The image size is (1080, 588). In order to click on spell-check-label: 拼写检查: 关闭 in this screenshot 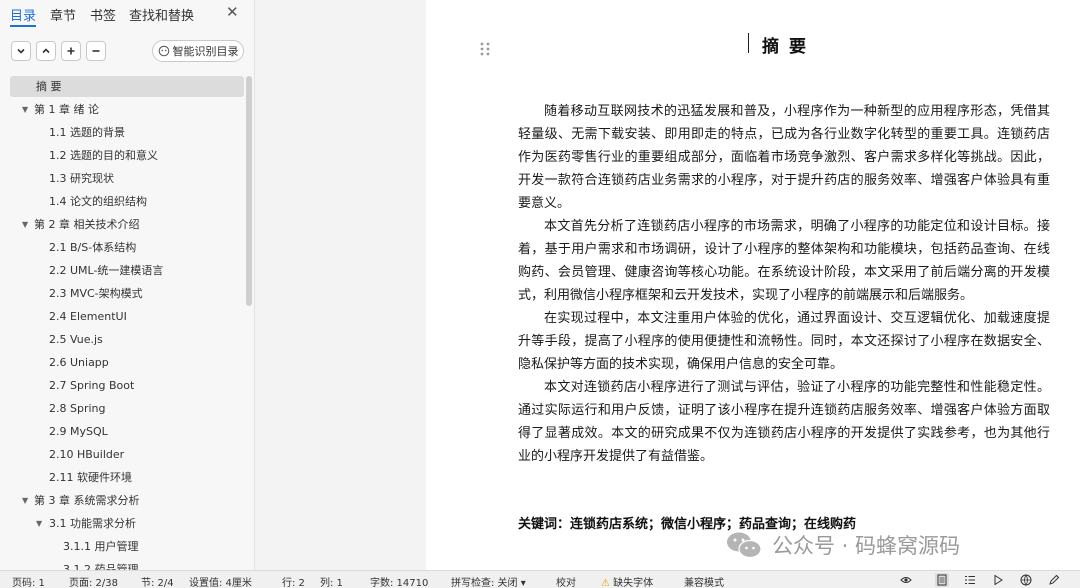, I will do `click(484, 583)`.